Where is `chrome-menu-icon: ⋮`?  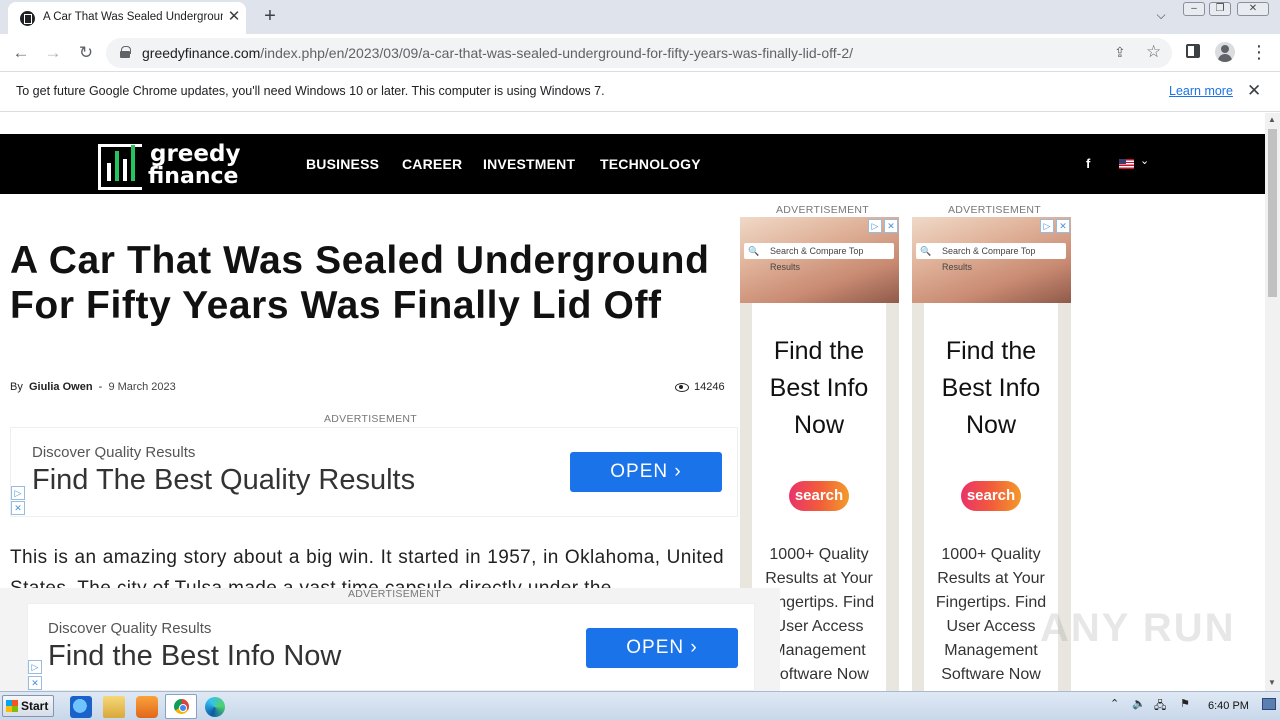
chrome-menu-icon: ⋮ is located at coordinates (1259, 52).